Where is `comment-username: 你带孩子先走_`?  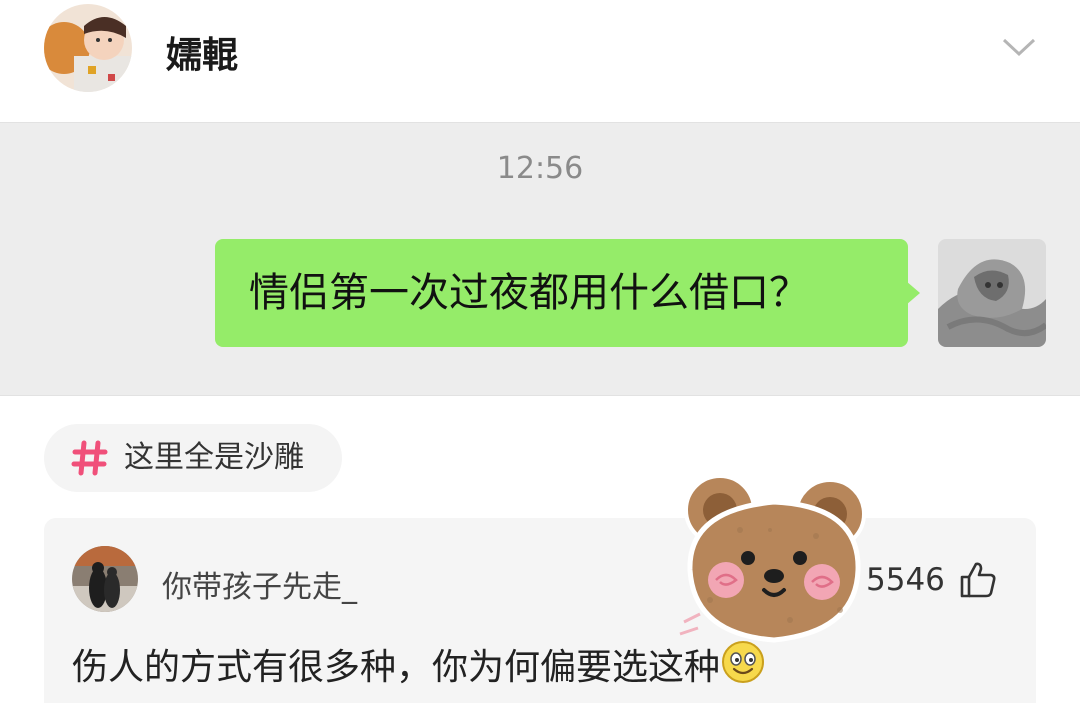
comment-username: 你带孩子先走_ is located at coordinates (259, 584).